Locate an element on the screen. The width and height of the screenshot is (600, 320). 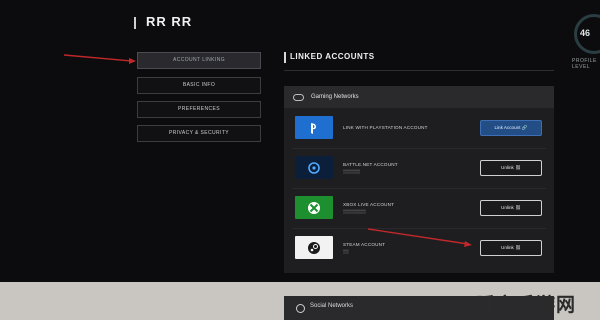
link-playstation-button: Link Account 🔗 is located at coordinates (511, 128).